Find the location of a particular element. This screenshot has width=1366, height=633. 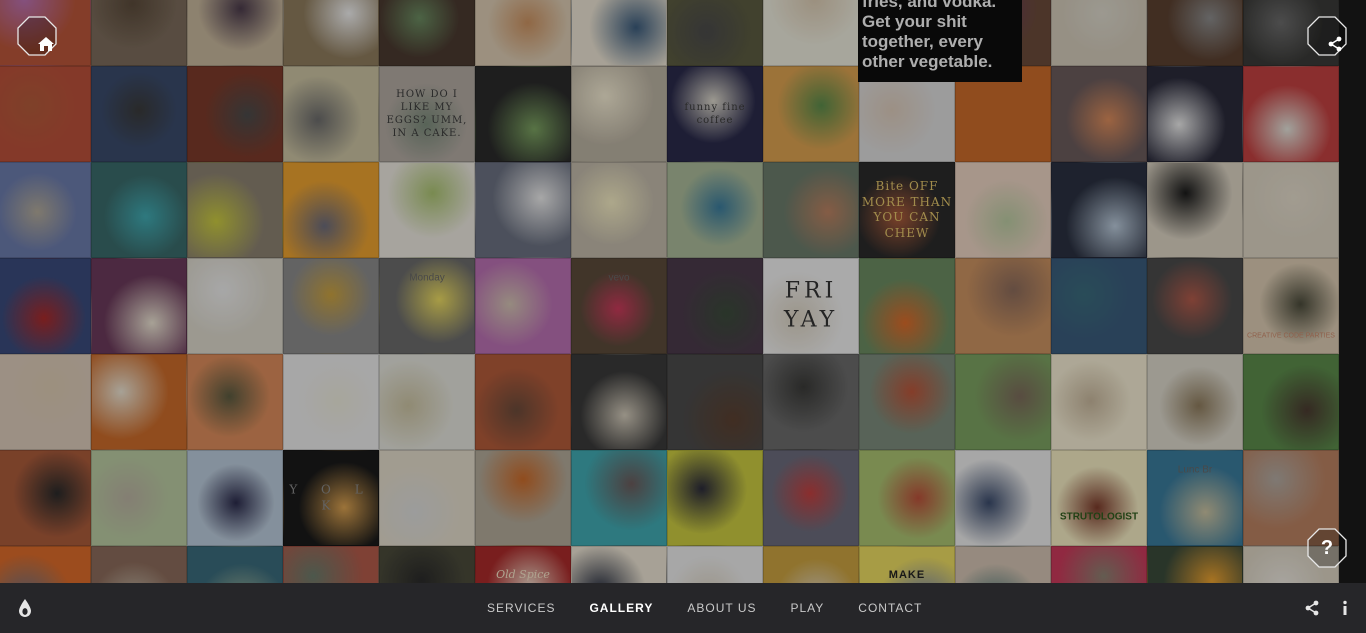

home-button is located at coordinates (37, 36).